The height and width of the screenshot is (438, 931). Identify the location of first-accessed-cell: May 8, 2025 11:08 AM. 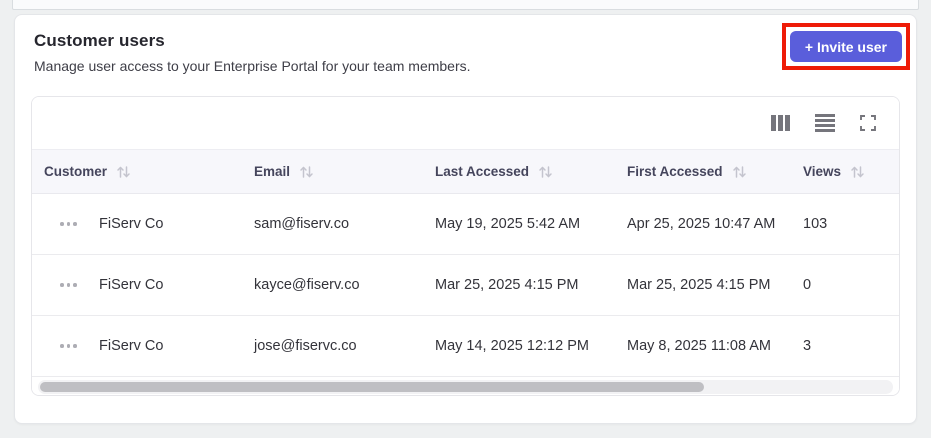
(699, 346).